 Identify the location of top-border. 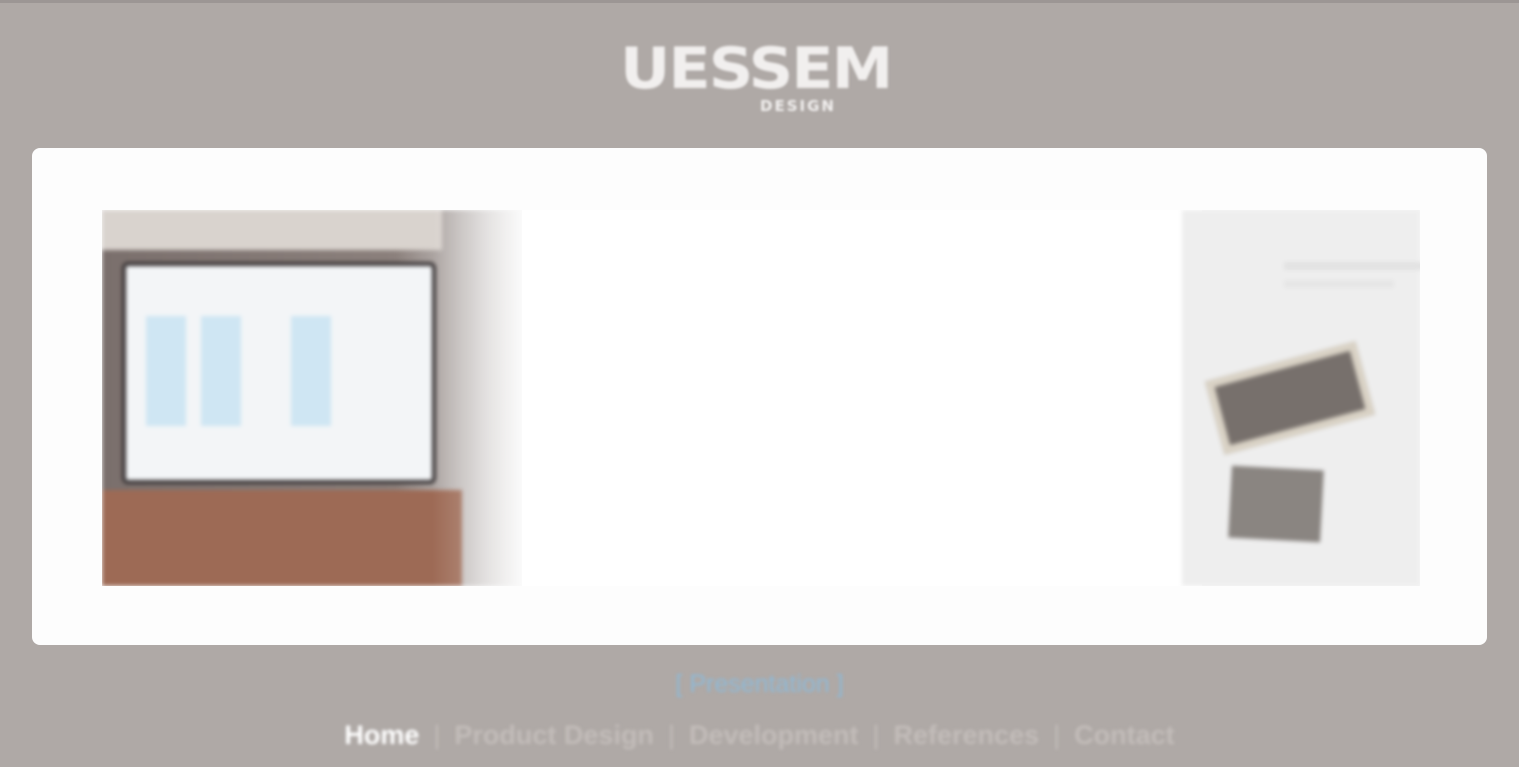
(759, 1).